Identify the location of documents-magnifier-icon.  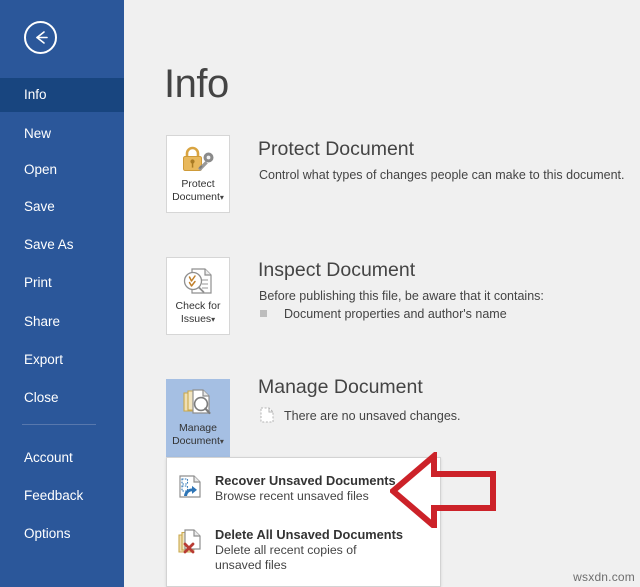
(198, 400).